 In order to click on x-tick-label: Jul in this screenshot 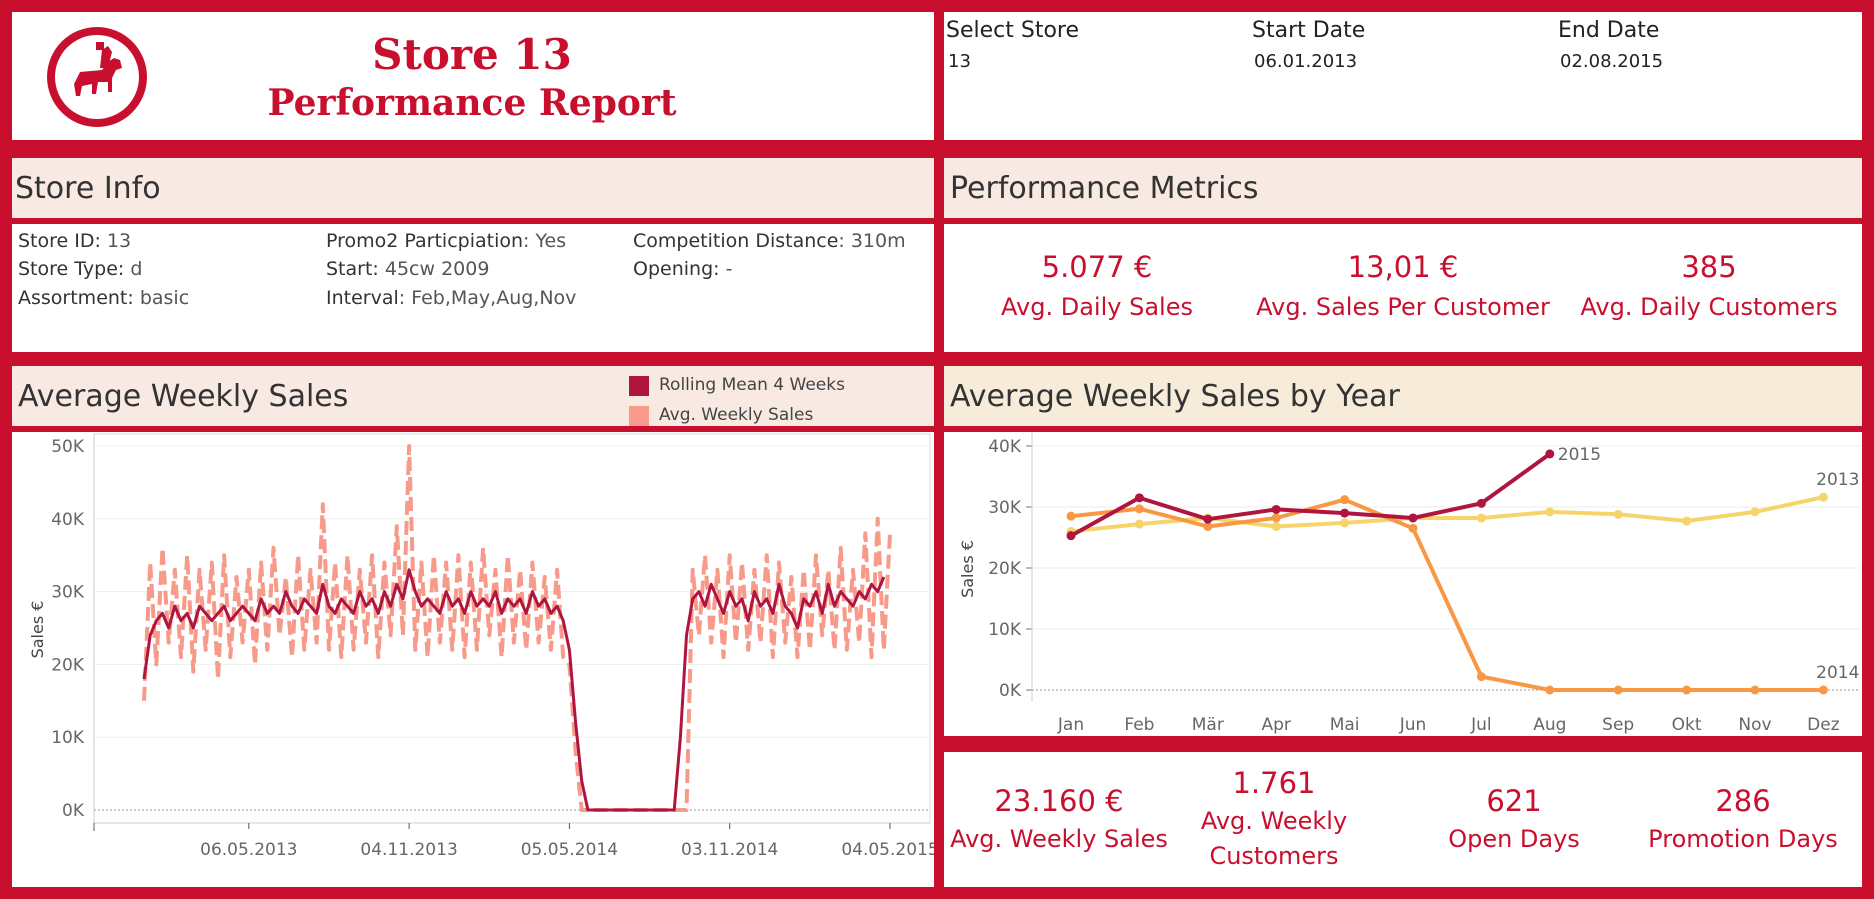, I will do `click(1481, 725)`.